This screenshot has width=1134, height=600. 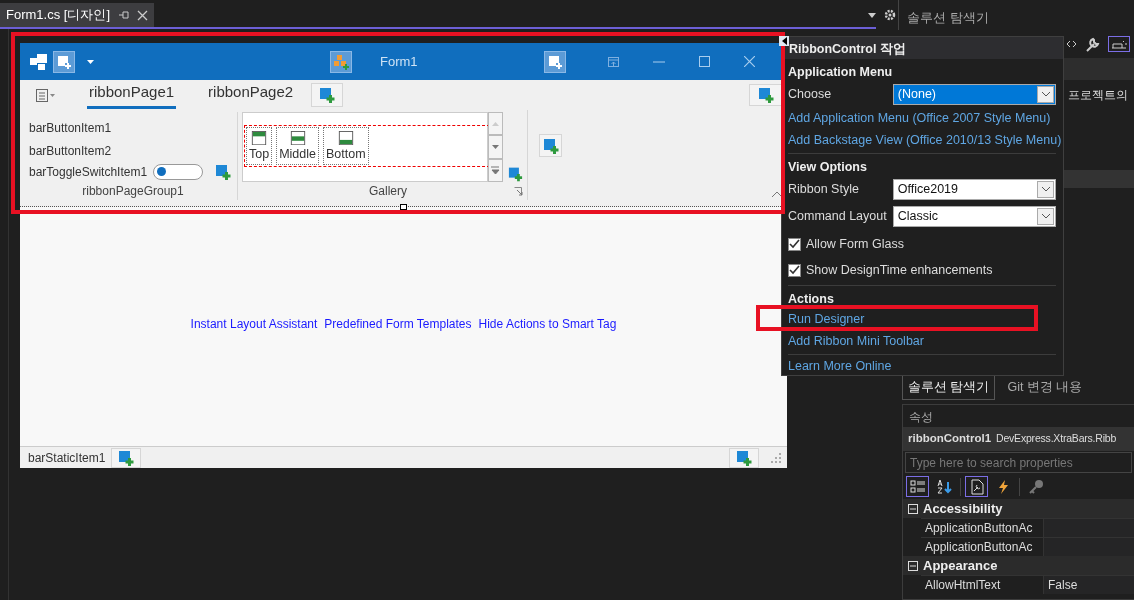 What do you see at coordinates (1071, 44) in the screenshot?
I see `code-icon` at bounding box center [1071, 44].